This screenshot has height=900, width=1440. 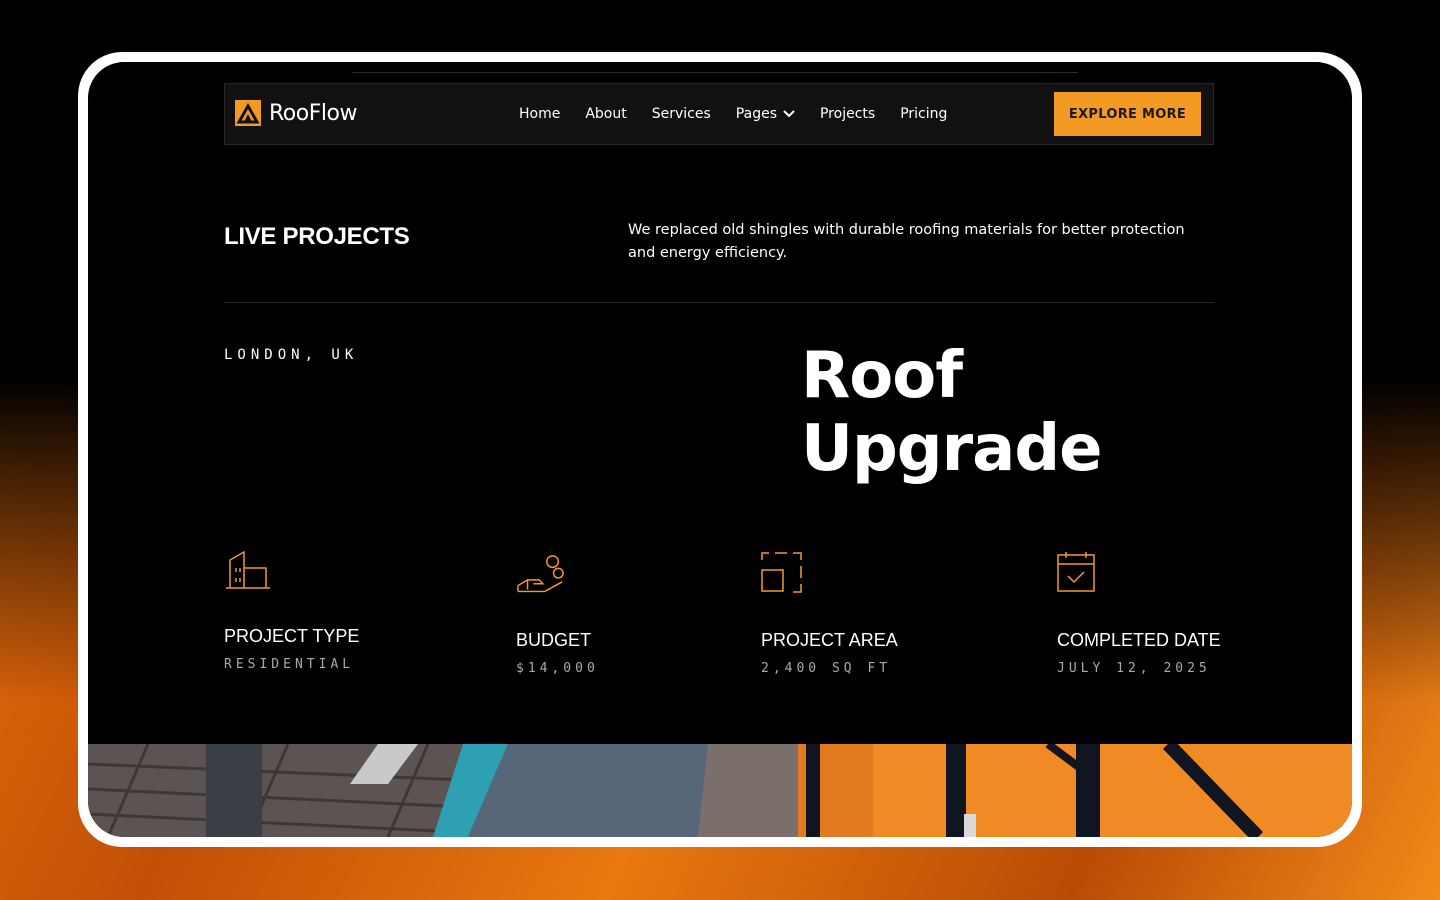 What do you see at coordinates (719, 302) in the screenshot?
I see `section-divider` at bounding box center [719, 302].